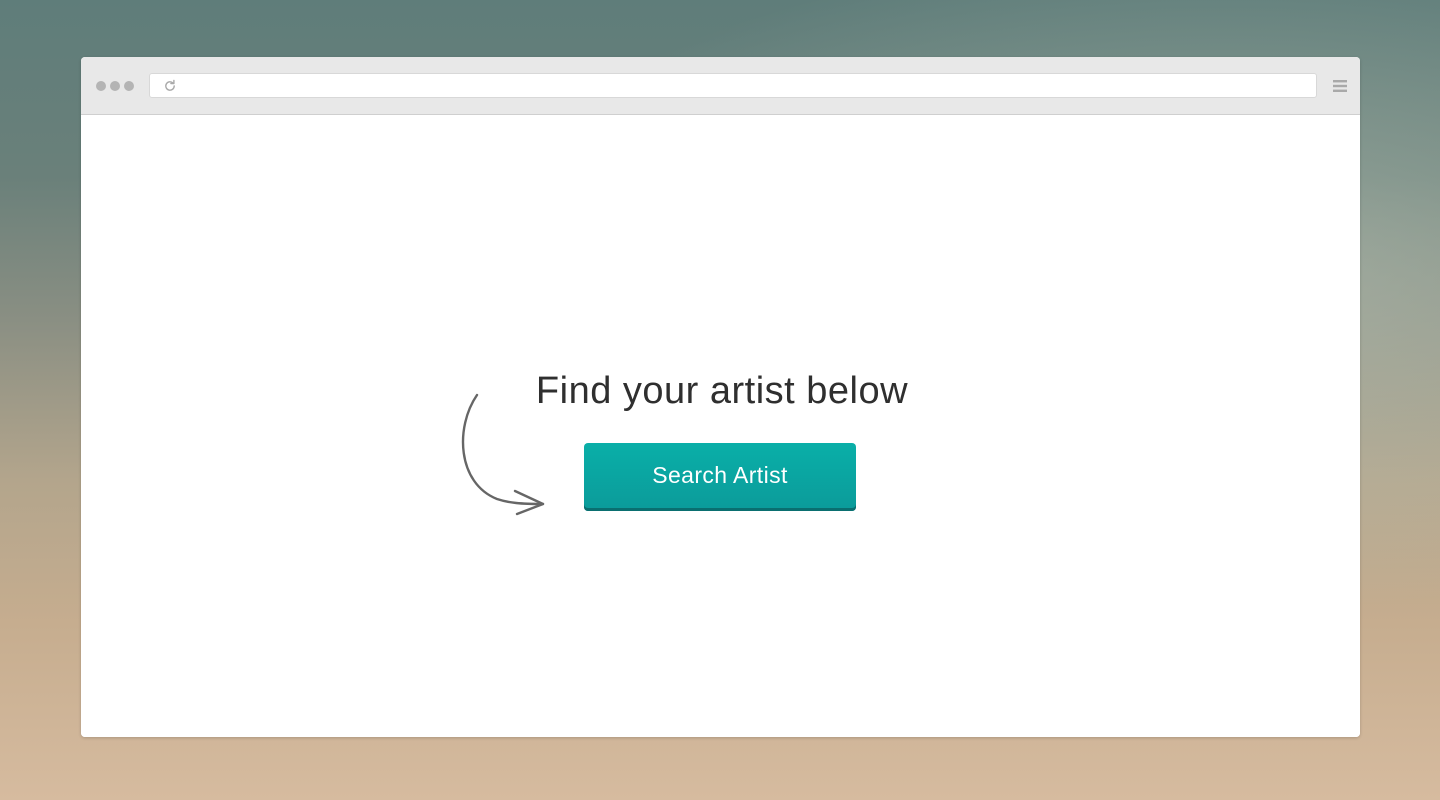 This screenshot has height=800, width=1440. Describe the element at coordinates (720, 477) in the screenshot. I see `search-artist-button: Search Artist` at that location.